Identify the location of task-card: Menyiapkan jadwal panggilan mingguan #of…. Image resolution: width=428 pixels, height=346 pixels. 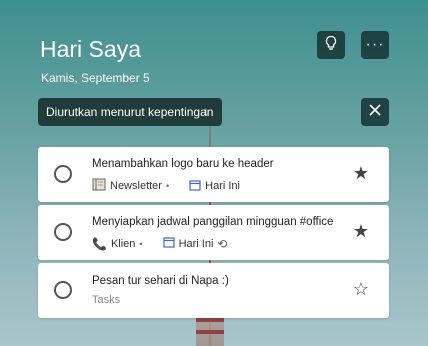
(213, 232).